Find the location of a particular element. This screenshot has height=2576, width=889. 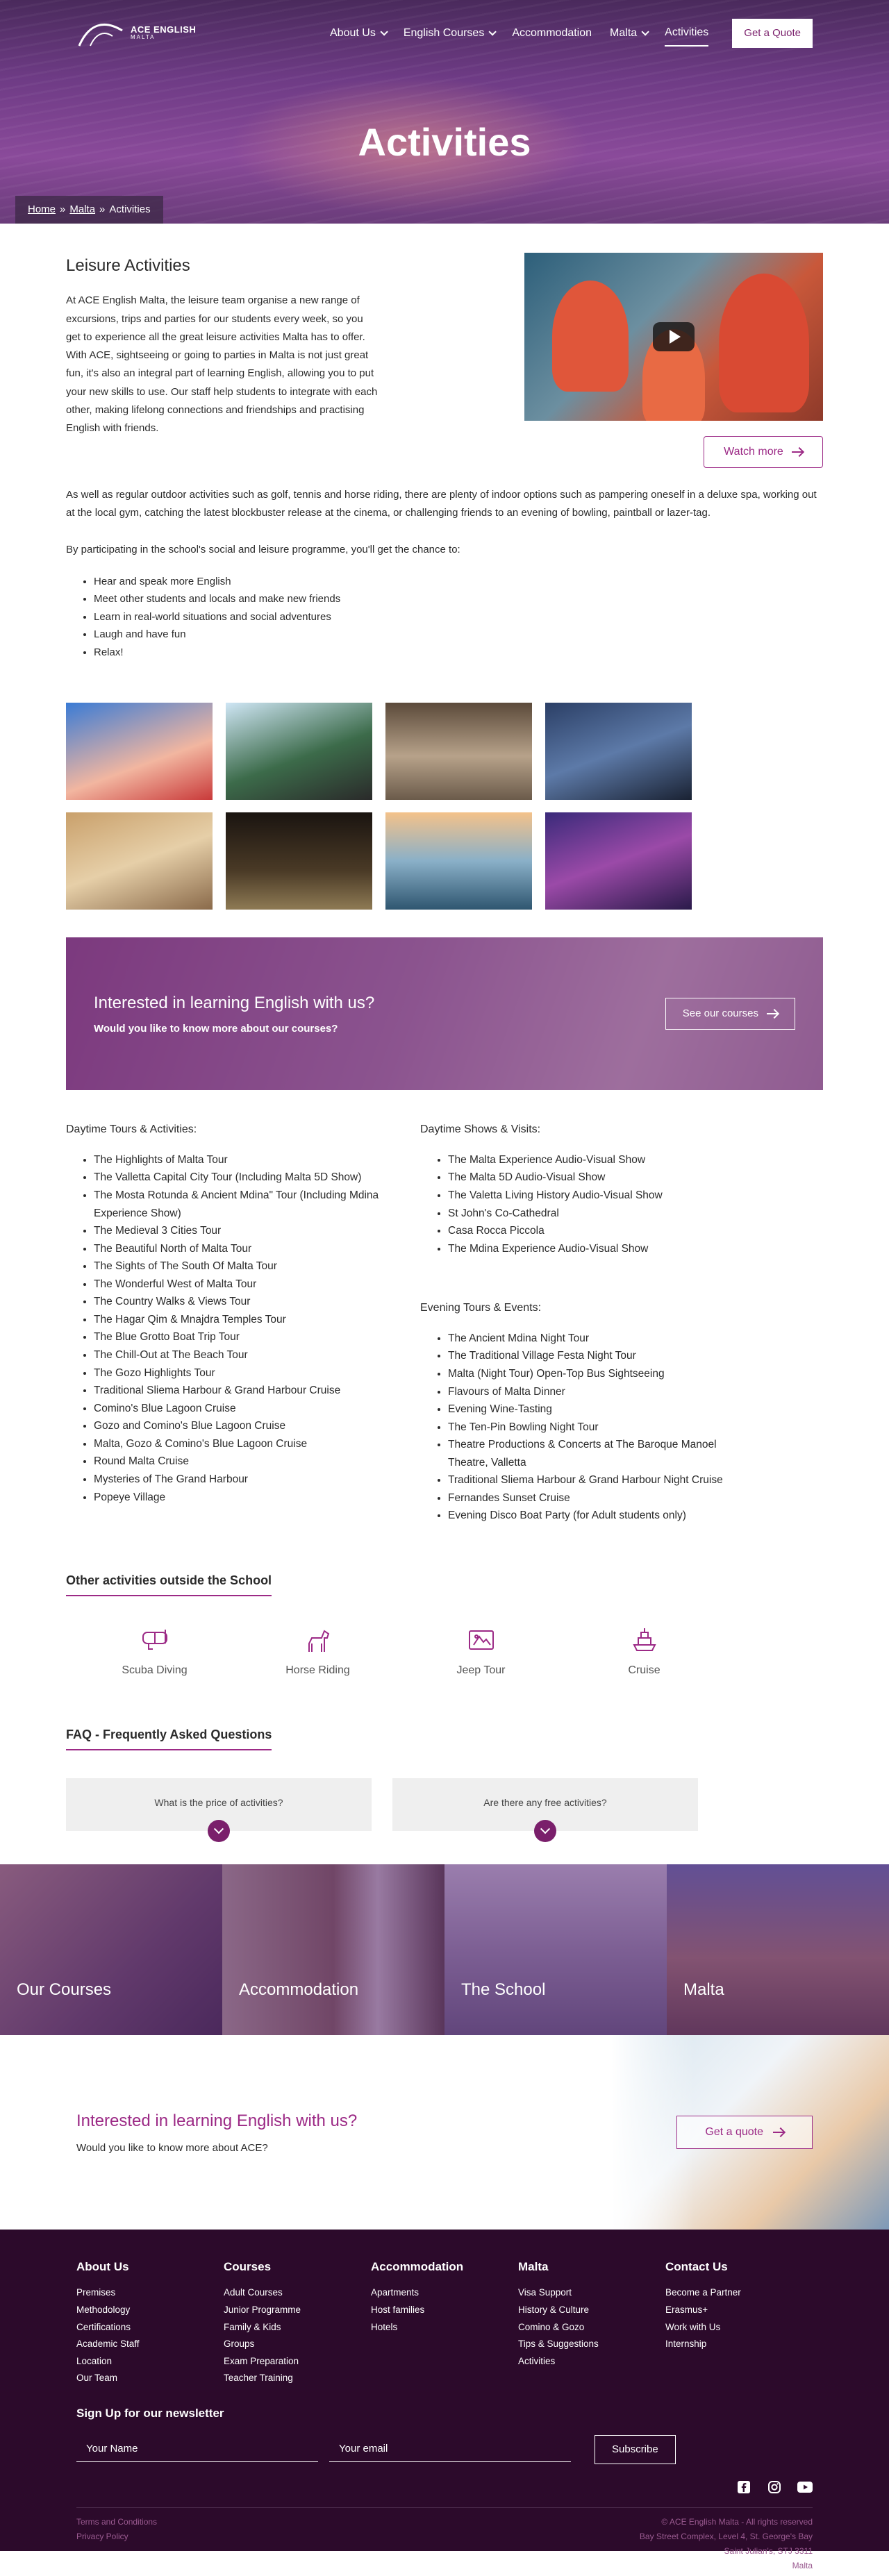

site-logo: ACE ENGLISH MALTA is located at coordinates (136, 33).